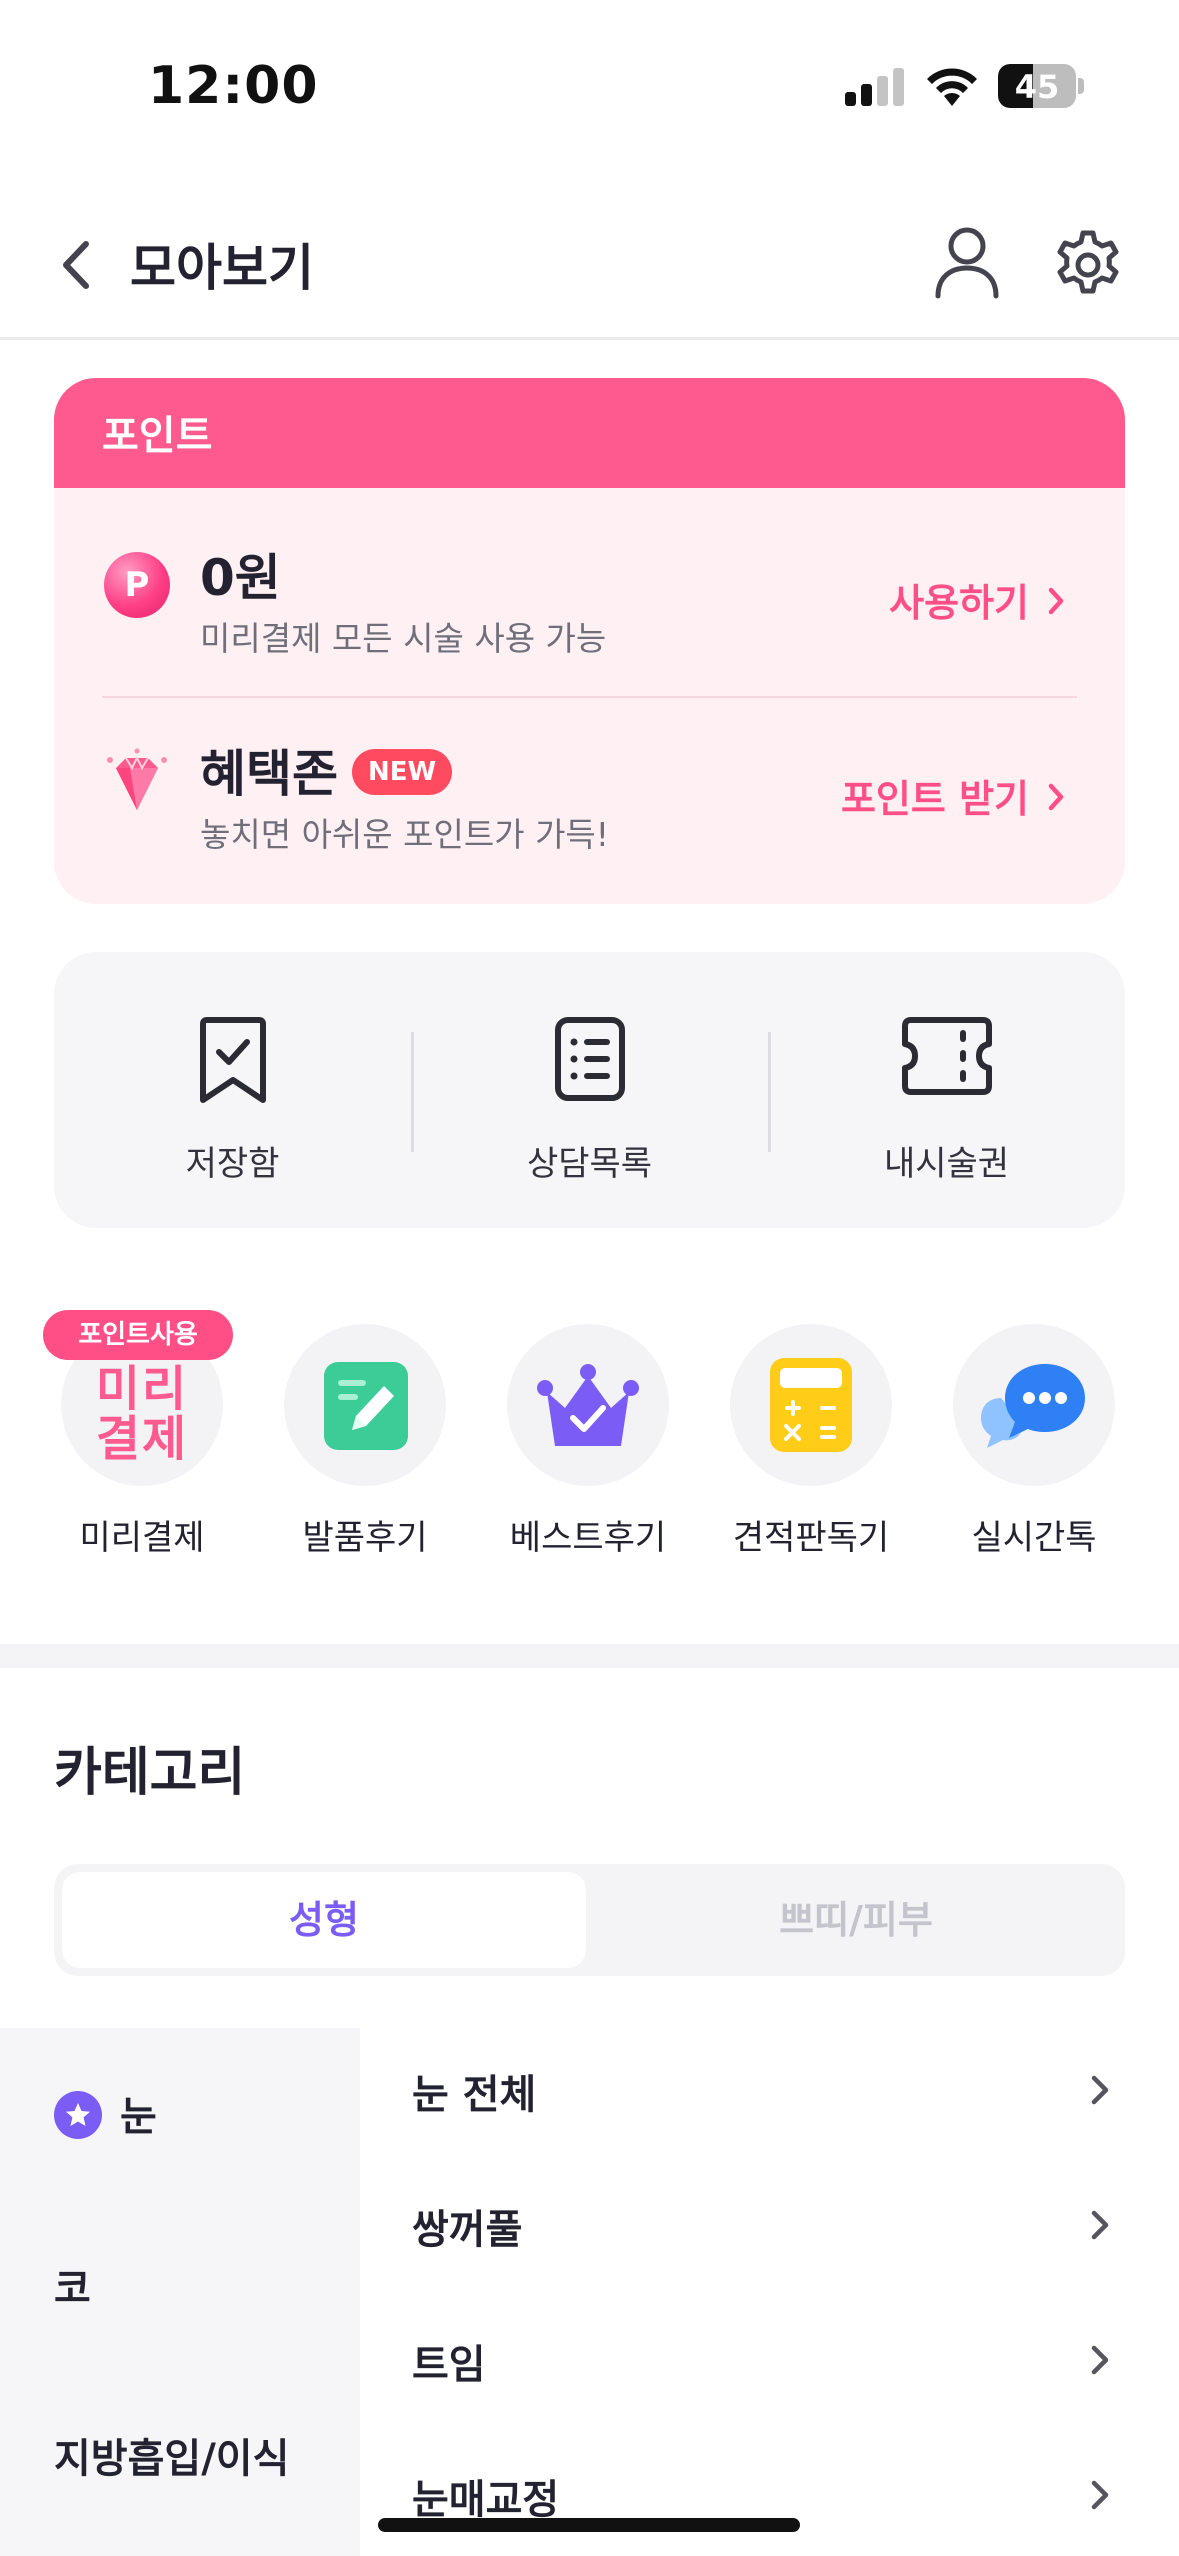 This screenshot has width=1179, height=2556. I want to click on benefit-zone-title: 혜택존, so click(269, 774).